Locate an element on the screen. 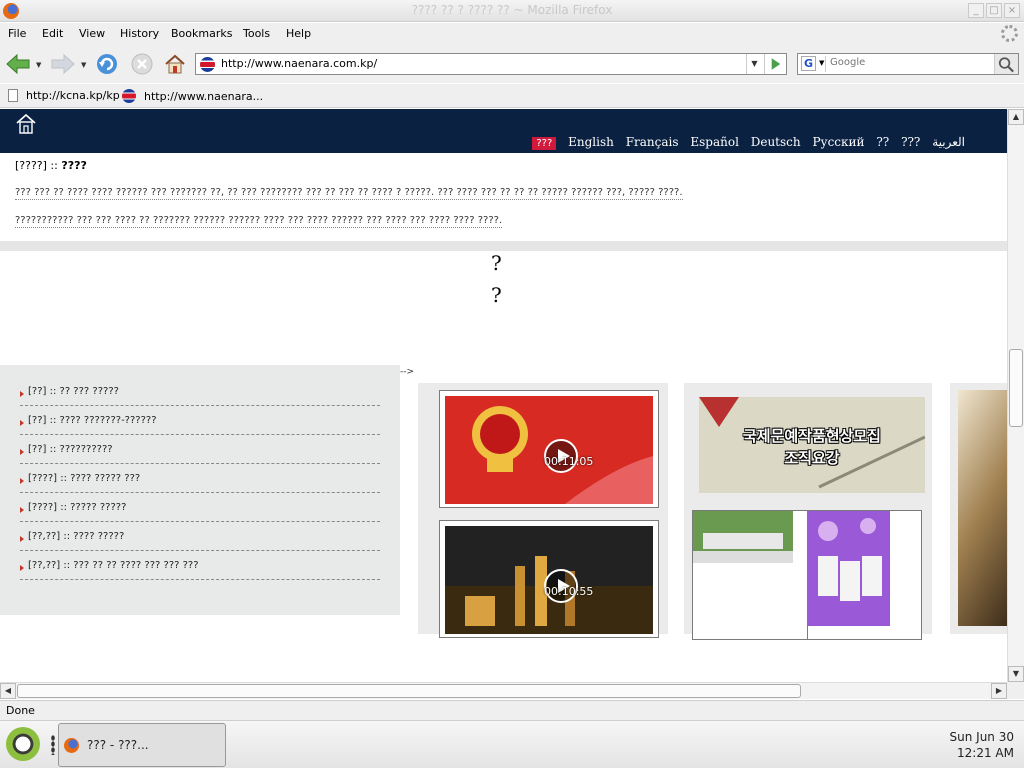  lang-spanish: Español is located at coordinates (714, 142).